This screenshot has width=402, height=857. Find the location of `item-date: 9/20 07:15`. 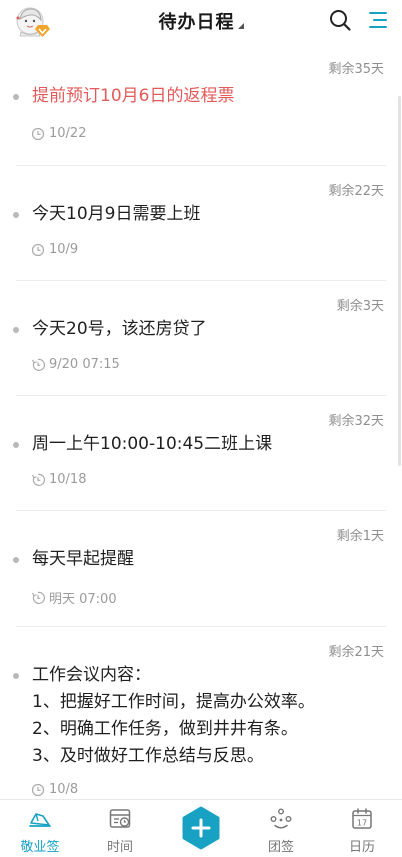

item-date: 9/20 07:15 is located at coordinates (84, 364).